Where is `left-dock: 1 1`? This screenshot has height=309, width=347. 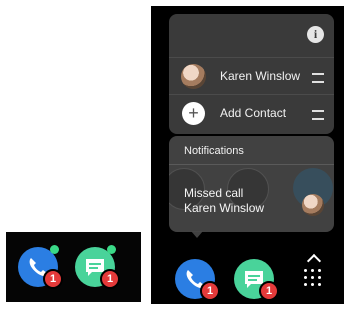
left-dock: 1 1 is located at coordinates (73, 267).